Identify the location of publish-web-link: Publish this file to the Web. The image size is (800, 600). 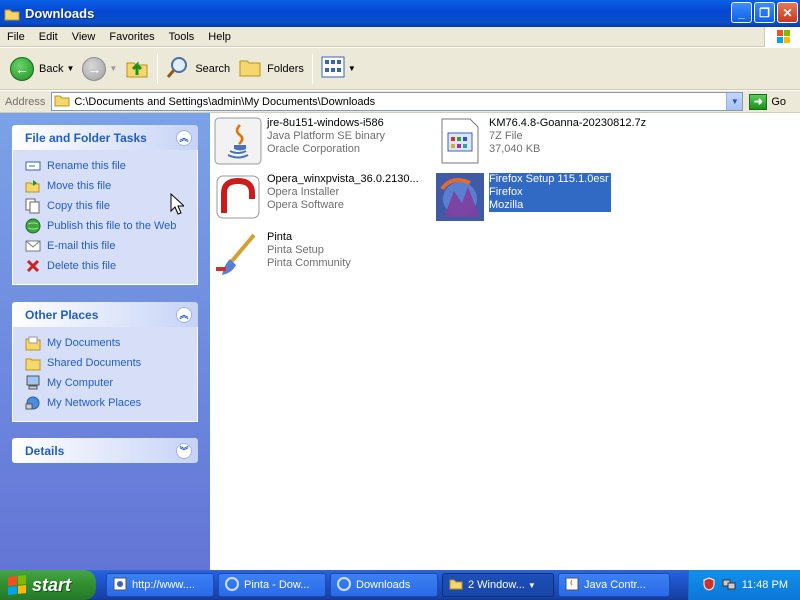
(111, 226).